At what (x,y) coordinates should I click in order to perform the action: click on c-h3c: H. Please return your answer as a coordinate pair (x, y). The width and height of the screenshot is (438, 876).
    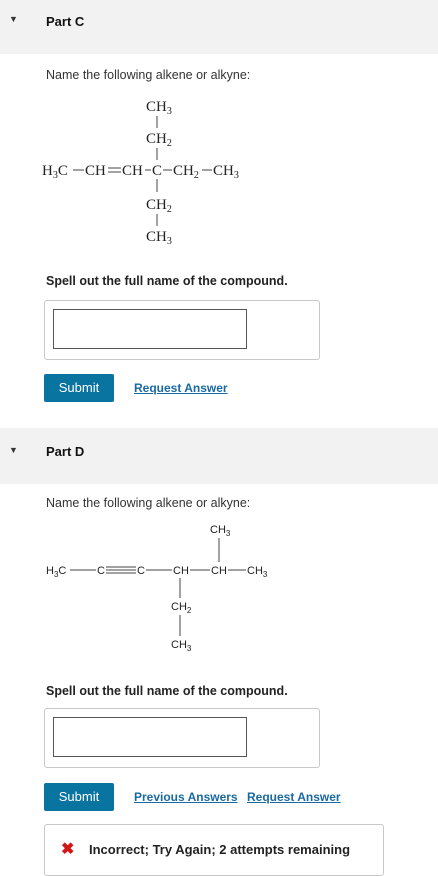
    Looking at the image, I should click on (47, 171).